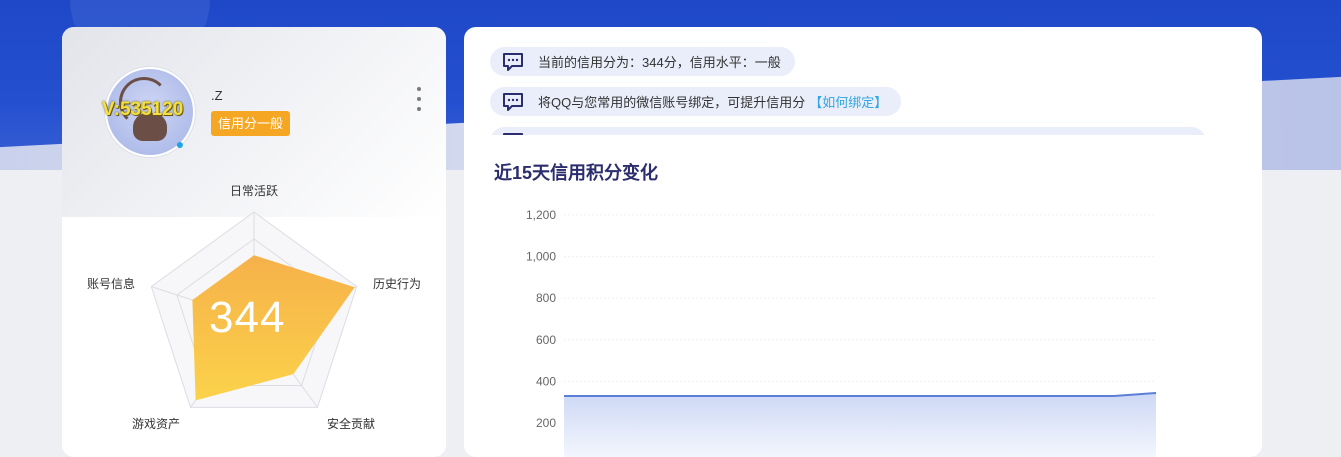 This screenshot has width=1341, height=457. What do you see at coordinates (541, 215) in the screenshot?
I see `y-tick-label: 1,200` at bounding box center [541, 215].